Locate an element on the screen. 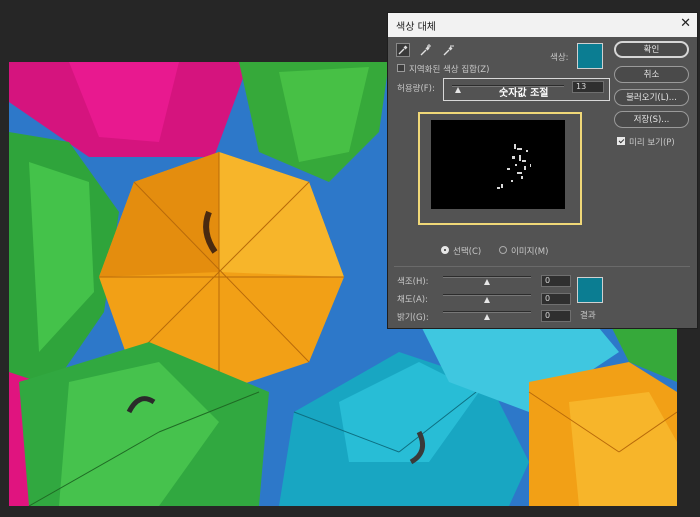  fuzziness-label: 허용량(F): is located at coordinates (416, 89).